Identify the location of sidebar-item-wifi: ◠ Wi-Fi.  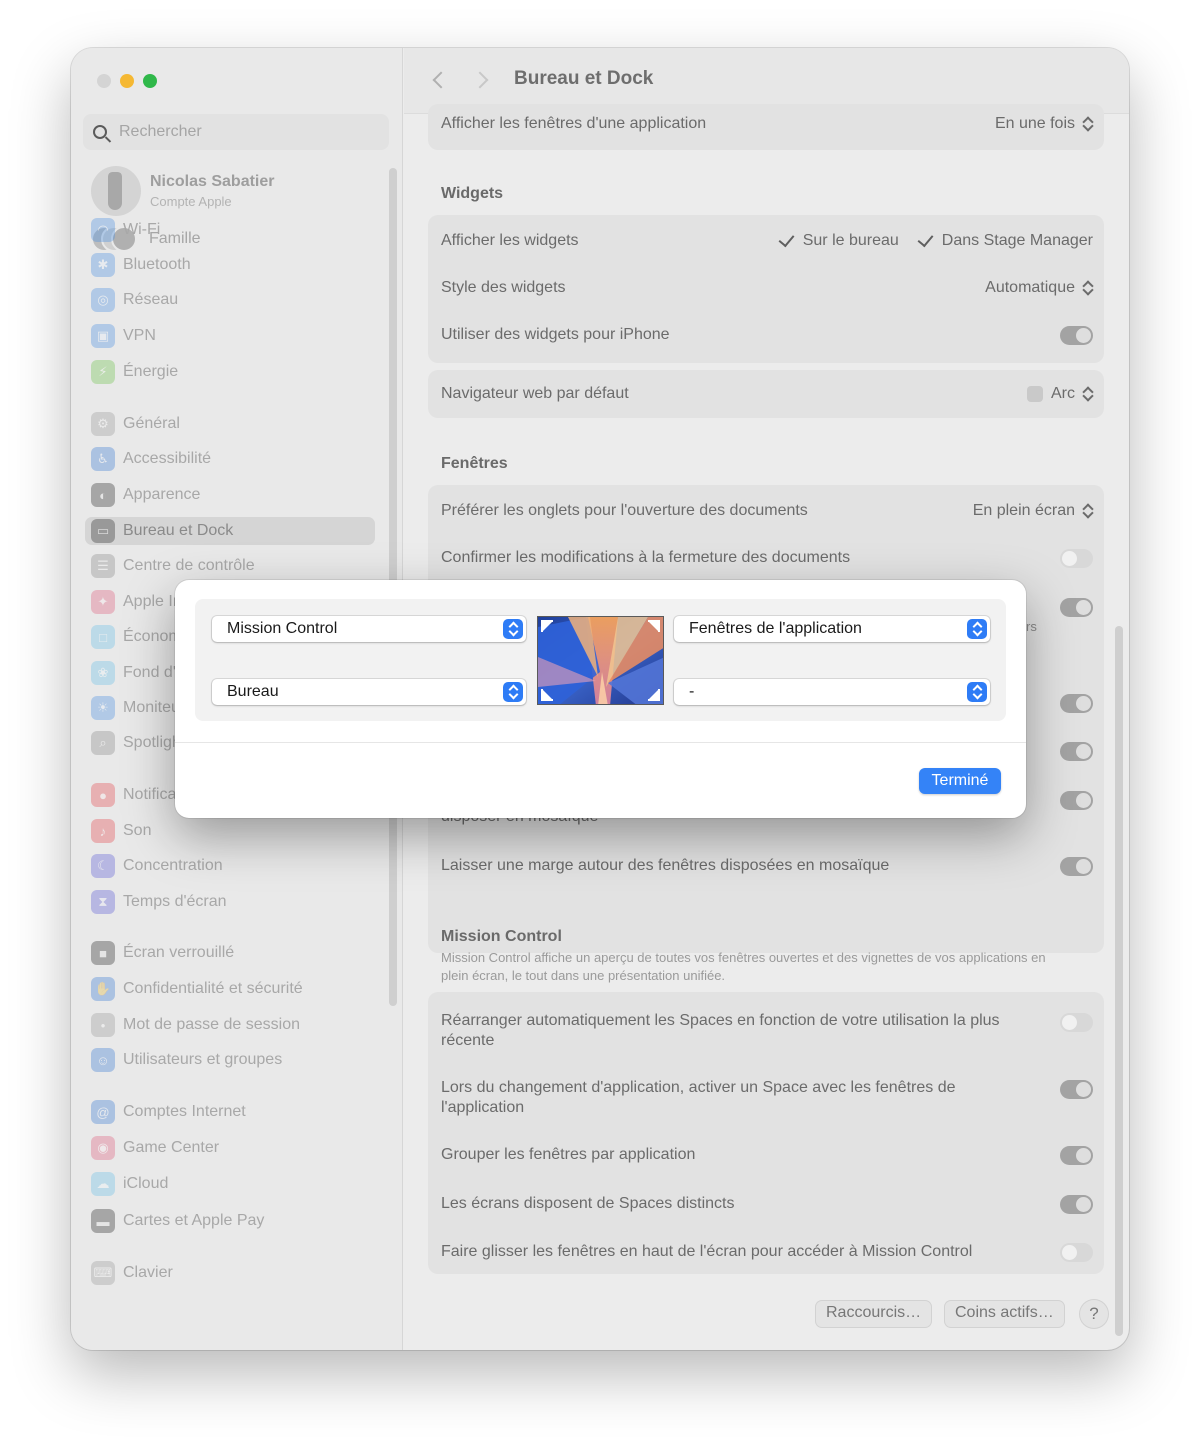
(125, 230).